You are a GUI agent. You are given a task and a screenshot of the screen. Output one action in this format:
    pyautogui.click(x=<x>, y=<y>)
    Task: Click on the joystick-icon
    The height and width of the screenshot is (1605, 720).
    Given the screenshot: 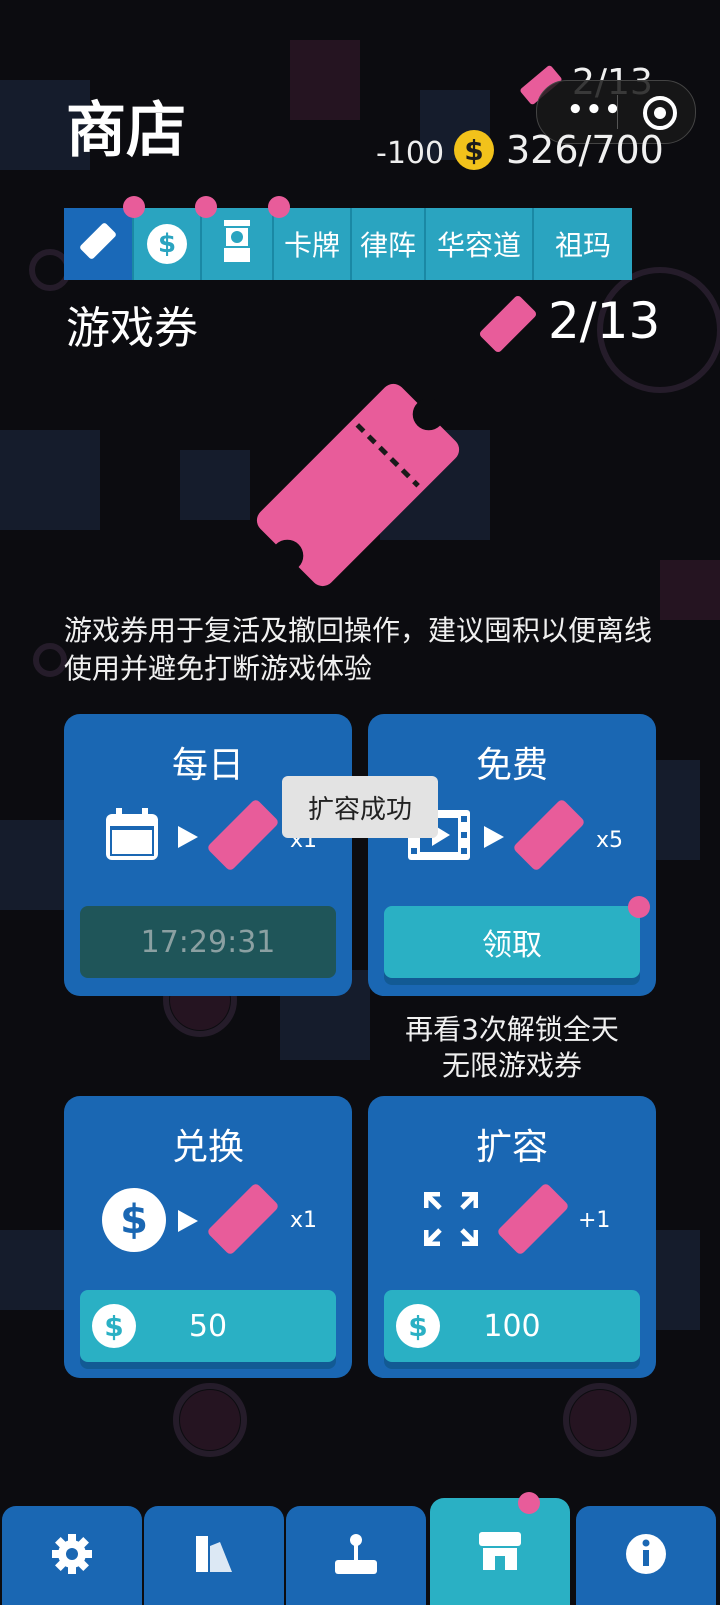 What is the action you would take?
    pyautogui.click(x=356, y=1556)
    